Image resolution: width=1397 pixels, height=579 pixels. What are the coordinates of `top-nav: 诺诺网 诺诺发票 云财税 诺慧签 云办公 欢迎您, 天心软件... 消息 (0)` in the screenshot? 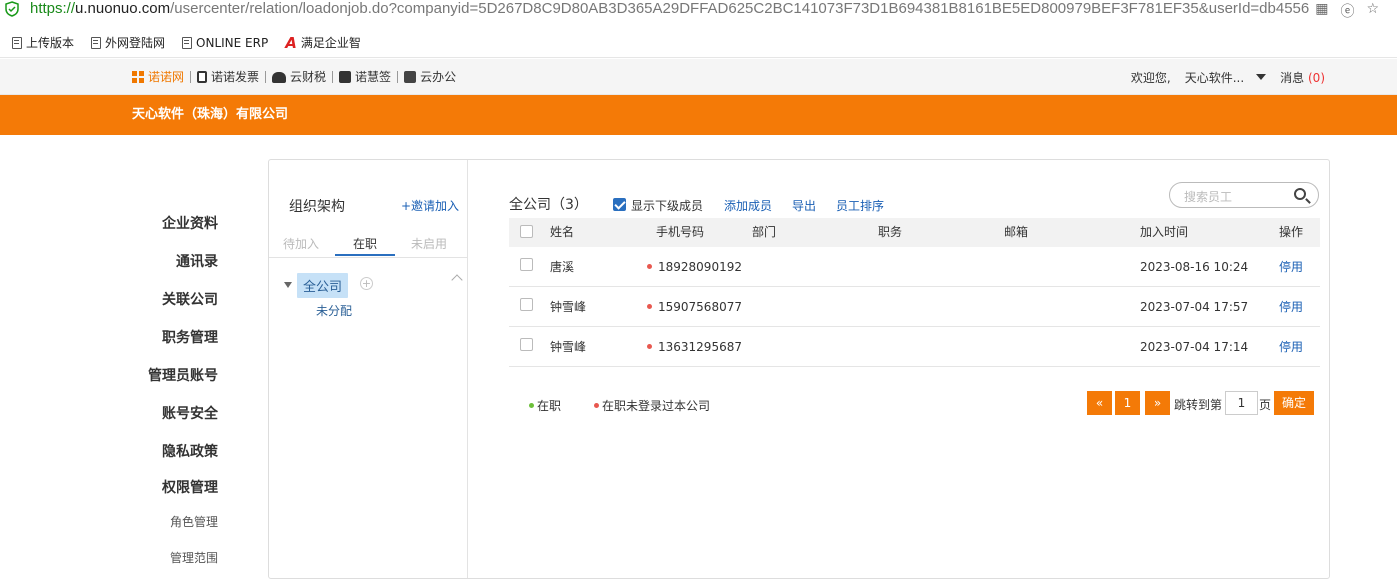 It's located at (698, 77).